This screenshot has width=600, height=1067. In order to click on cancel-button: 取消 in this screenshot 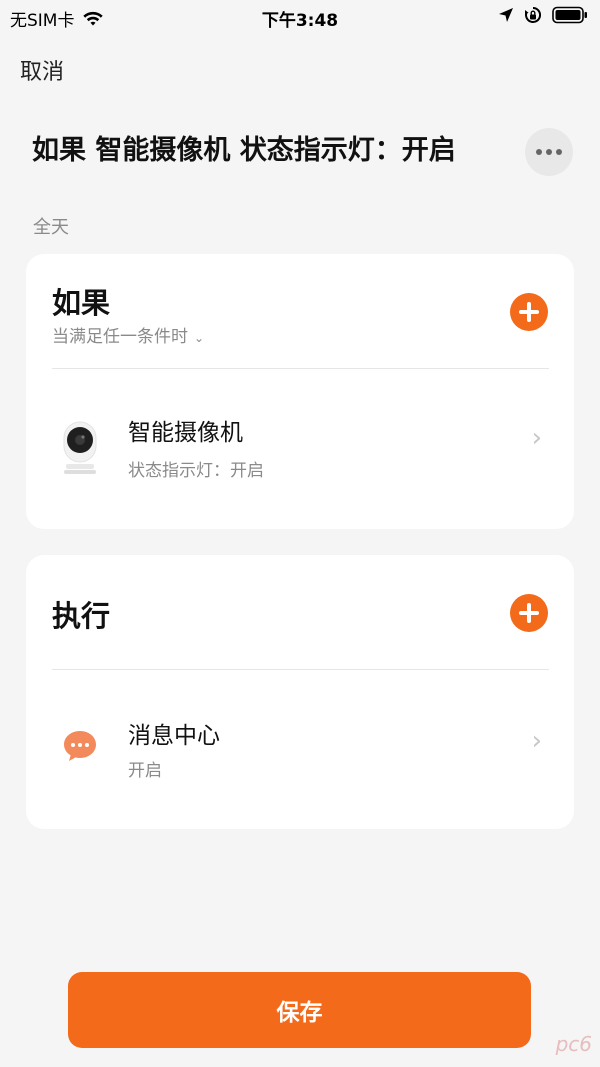, I will do `click(42, 70)`.